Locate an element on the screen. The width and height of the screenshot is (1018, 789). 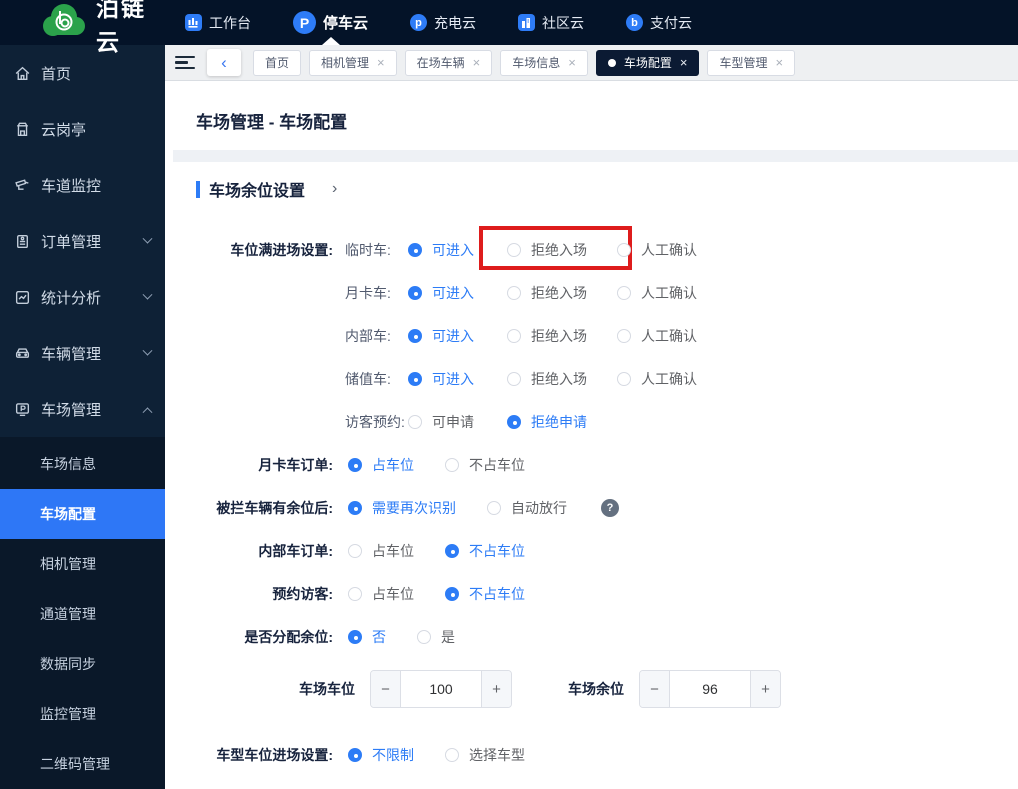
brand-logo: 泊链云 is located at coordinates (82, 28).